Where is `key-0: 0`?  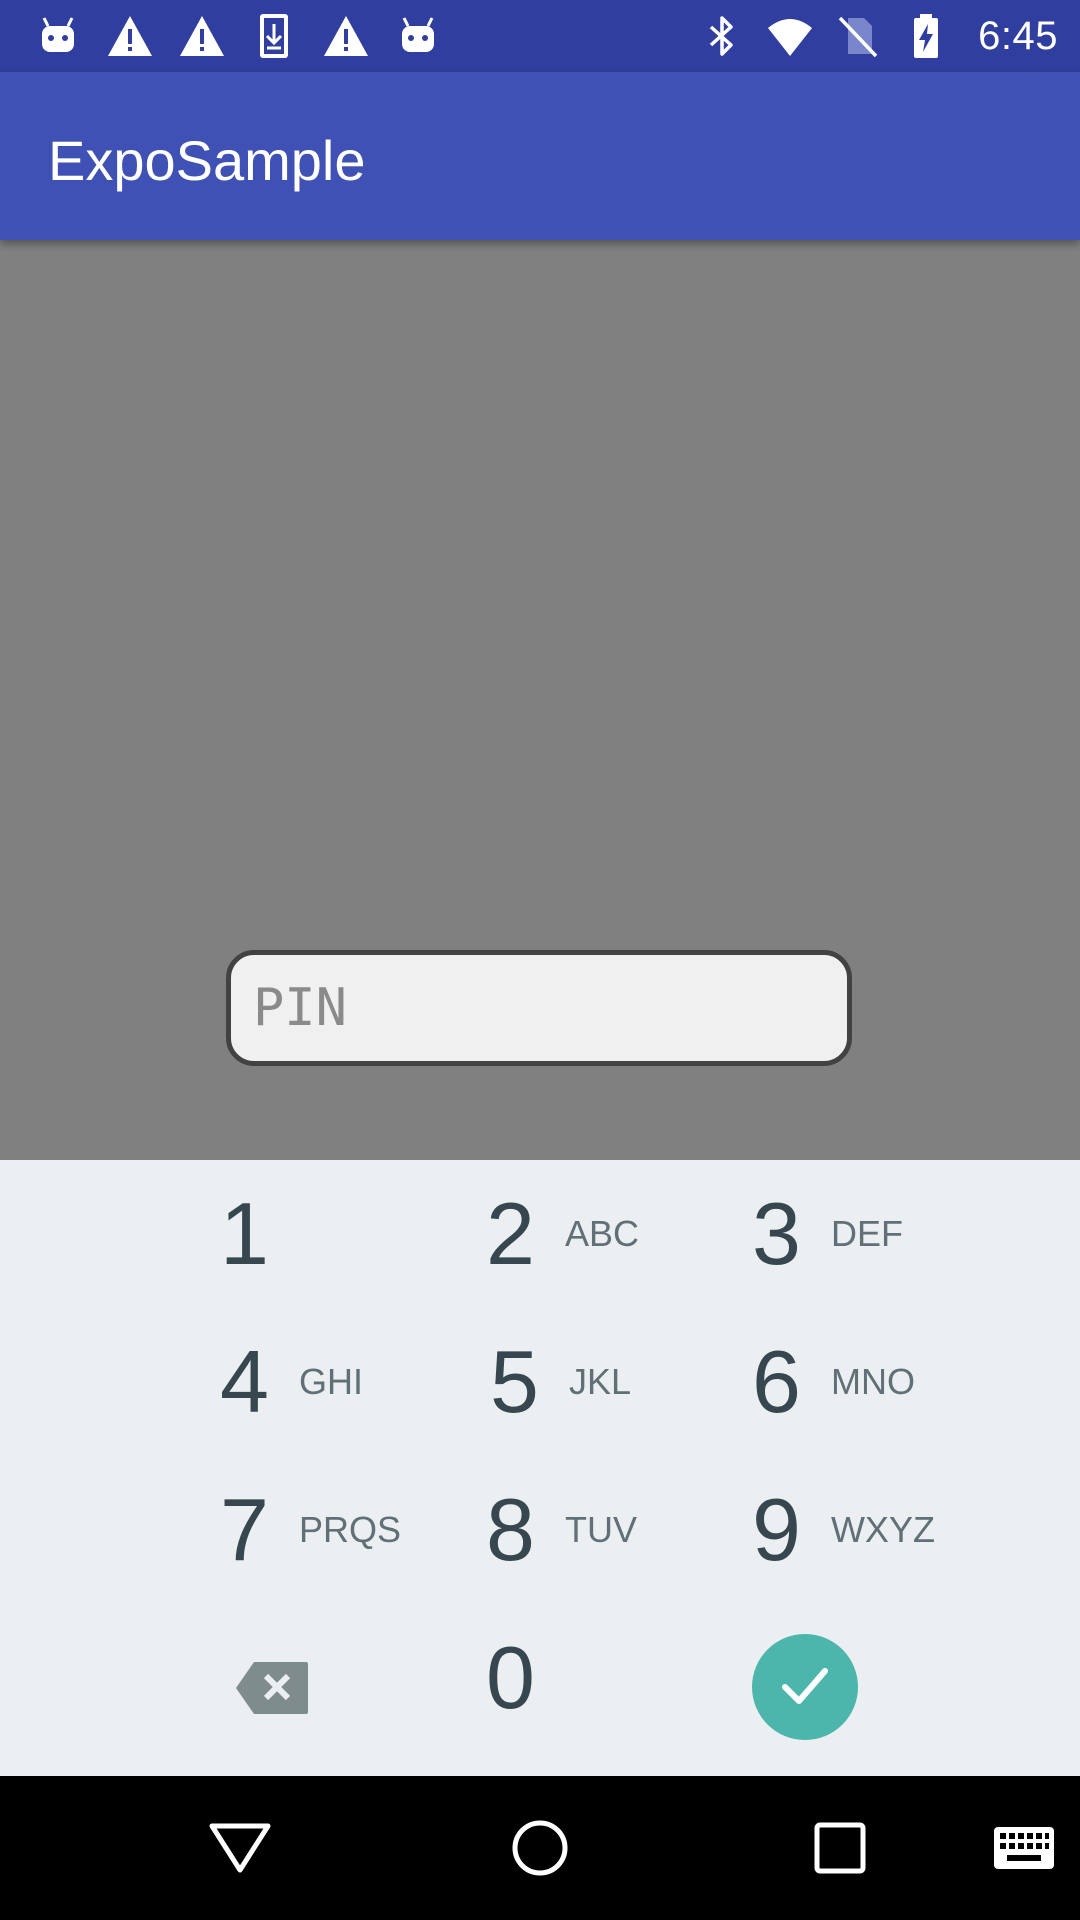 key-0: 0 is located at coordinates (510, 1678).